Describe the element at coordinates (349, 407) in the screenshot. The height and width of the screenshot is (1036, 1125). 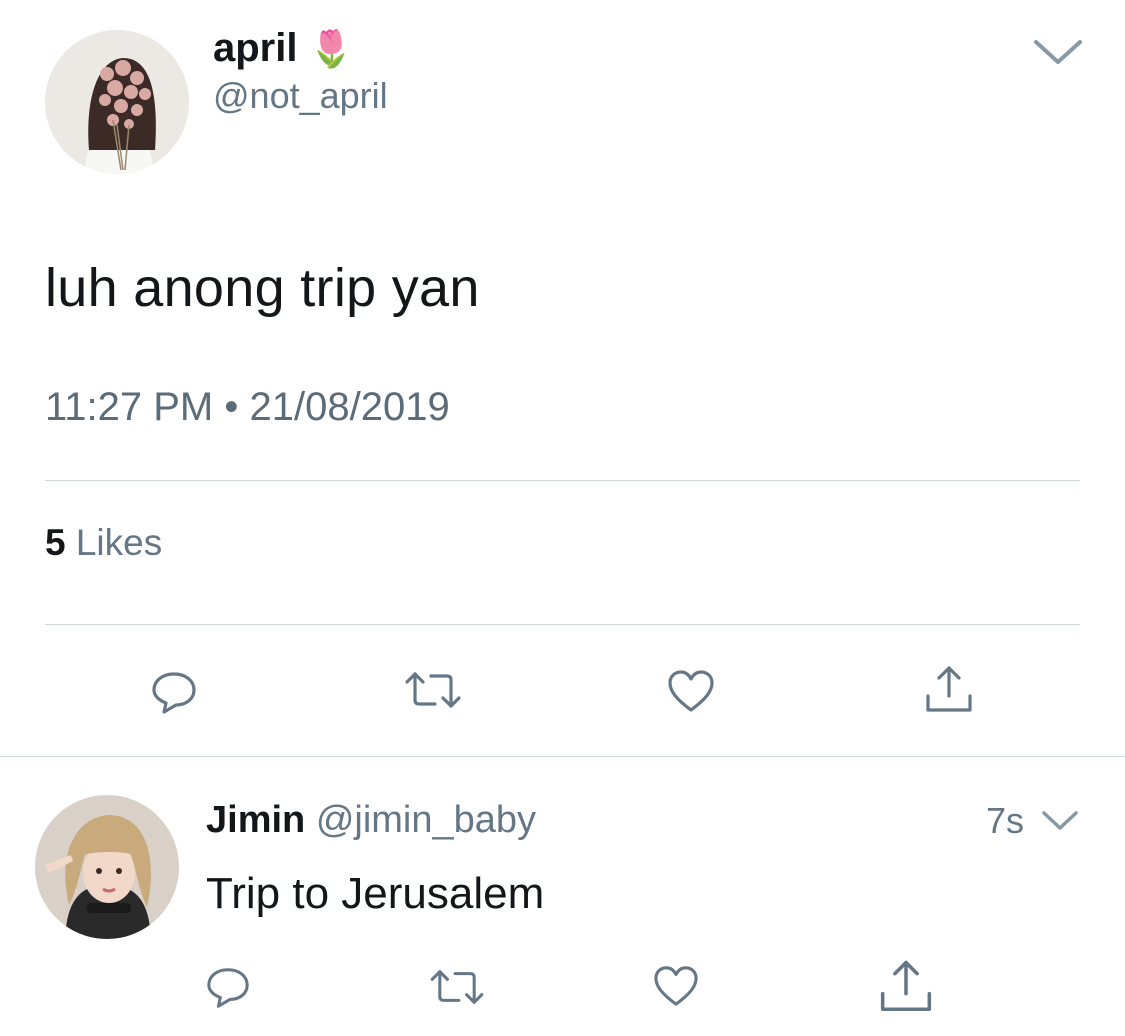
I see `date: 21/08/2019` at that location.